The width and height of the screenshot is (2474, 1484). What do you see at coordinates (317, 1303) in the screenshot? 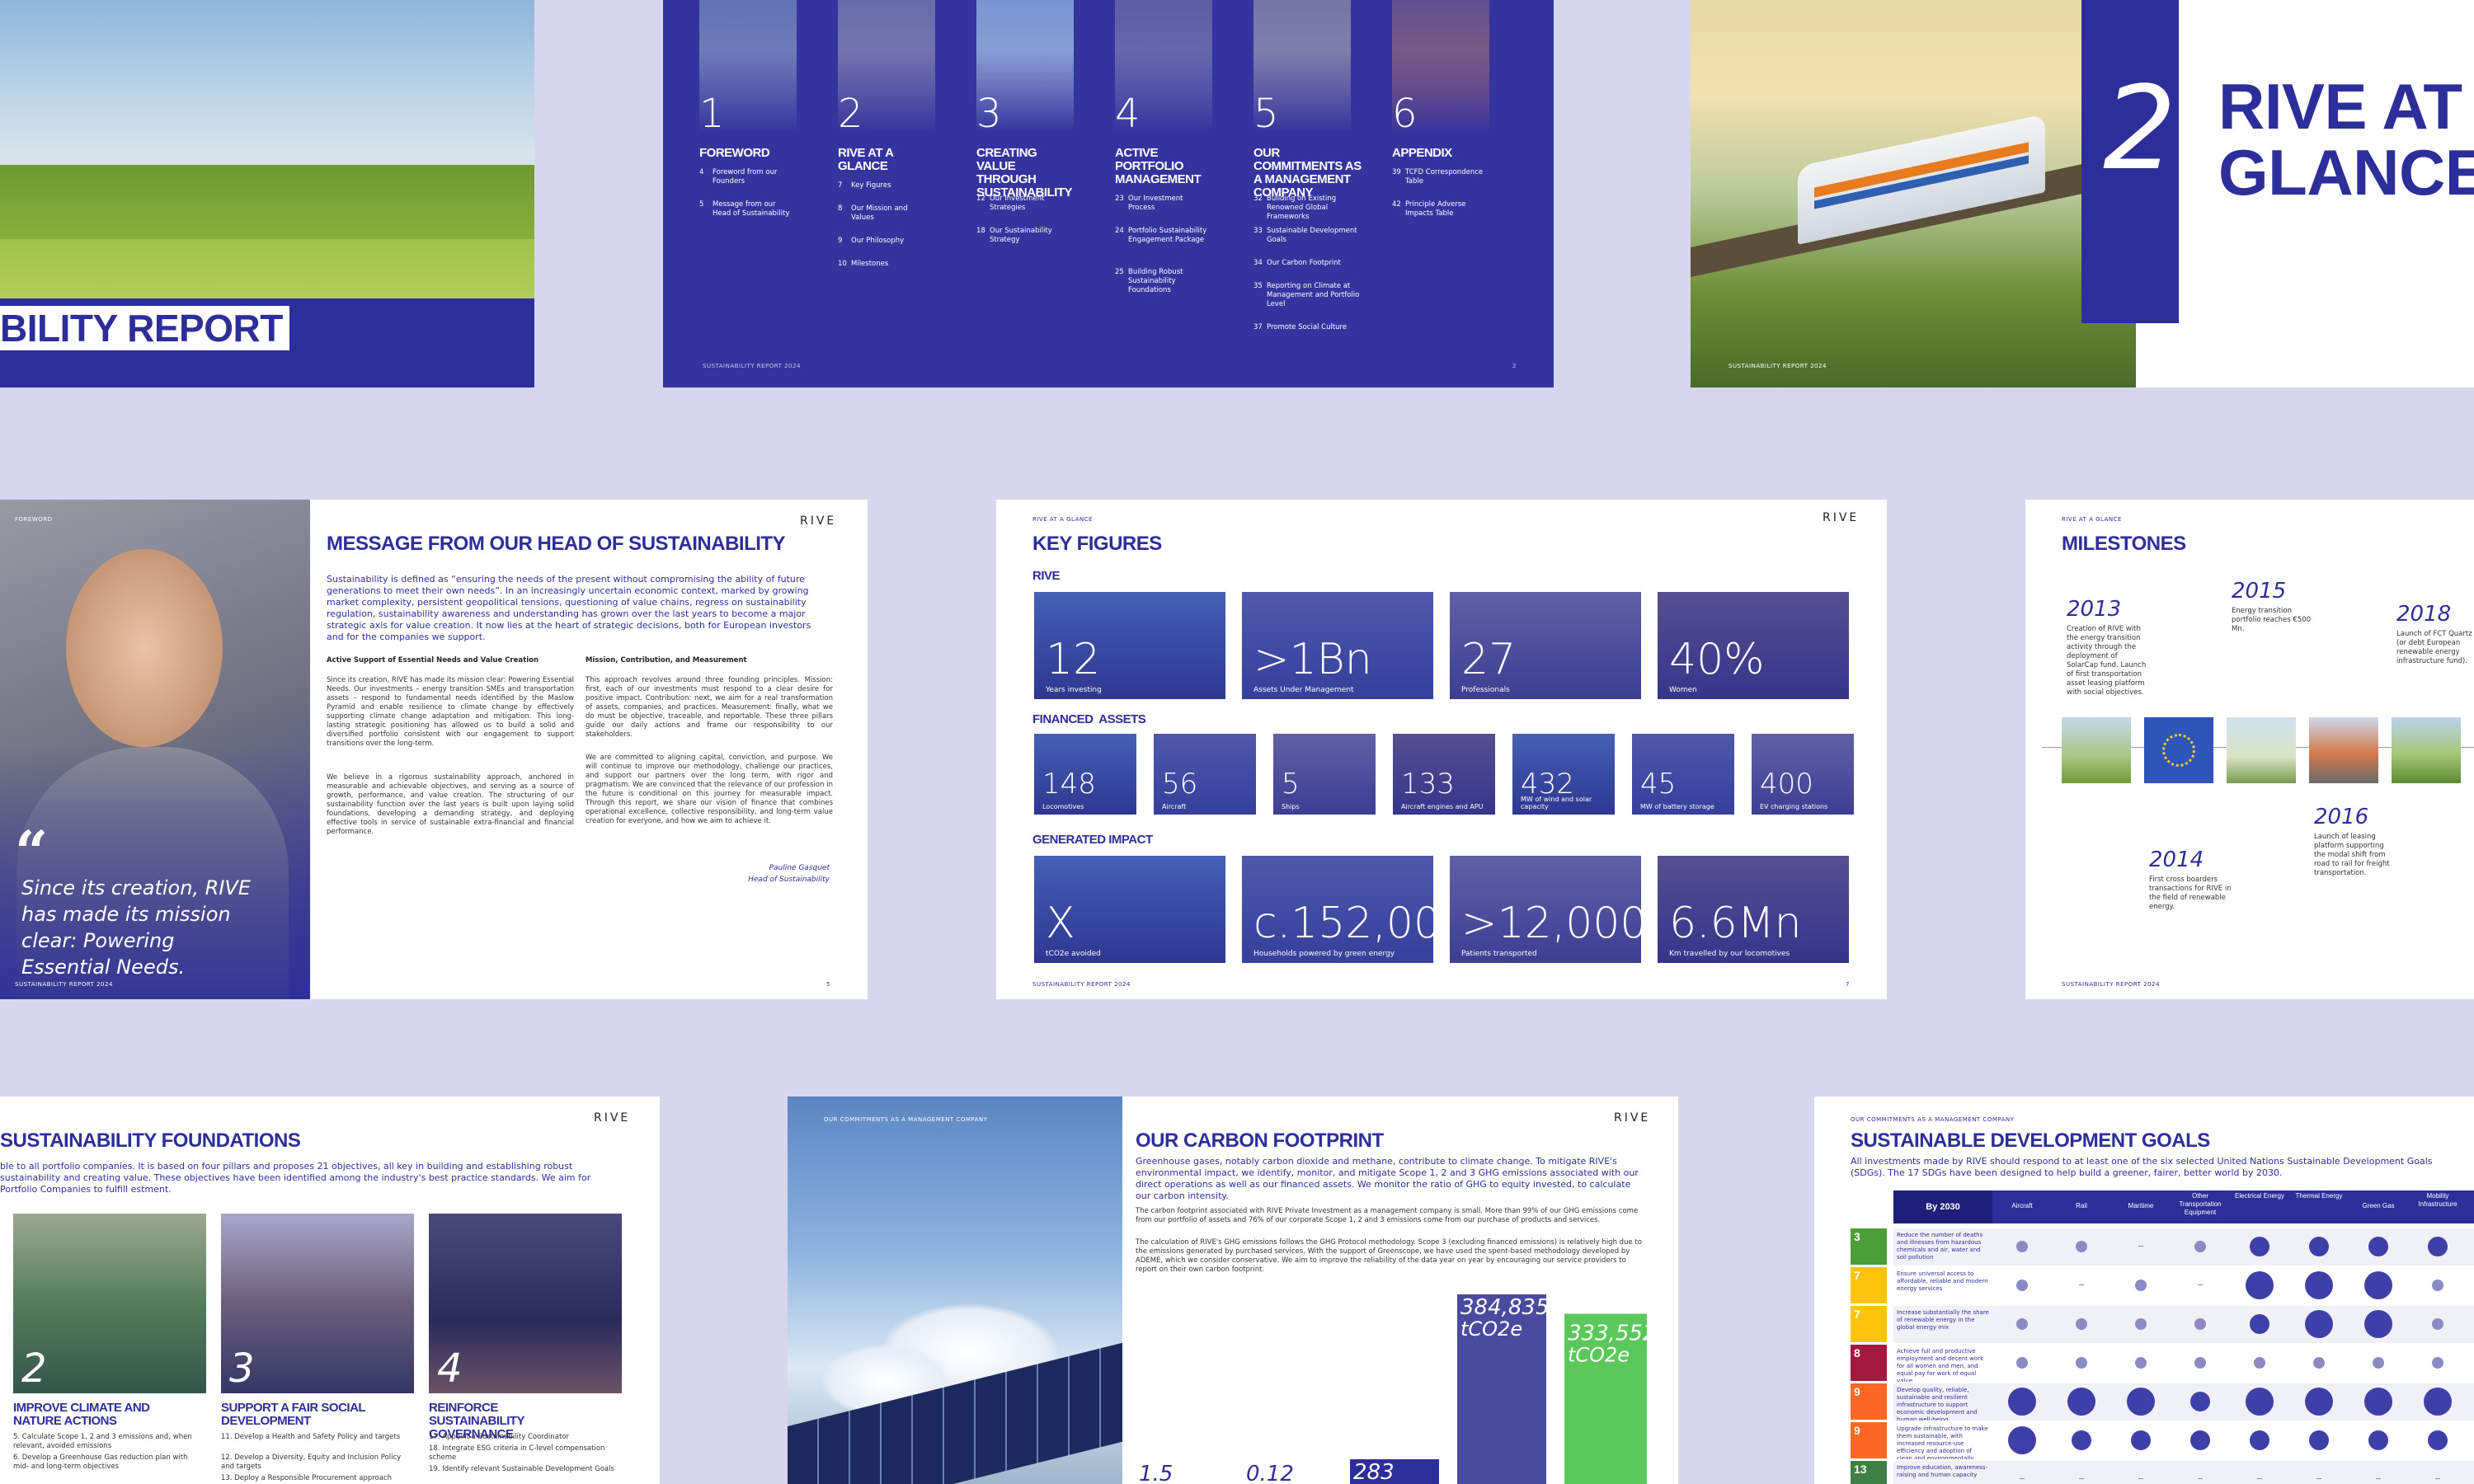
I see `pillar-photo: 3` at bounding box center [317, 1303].